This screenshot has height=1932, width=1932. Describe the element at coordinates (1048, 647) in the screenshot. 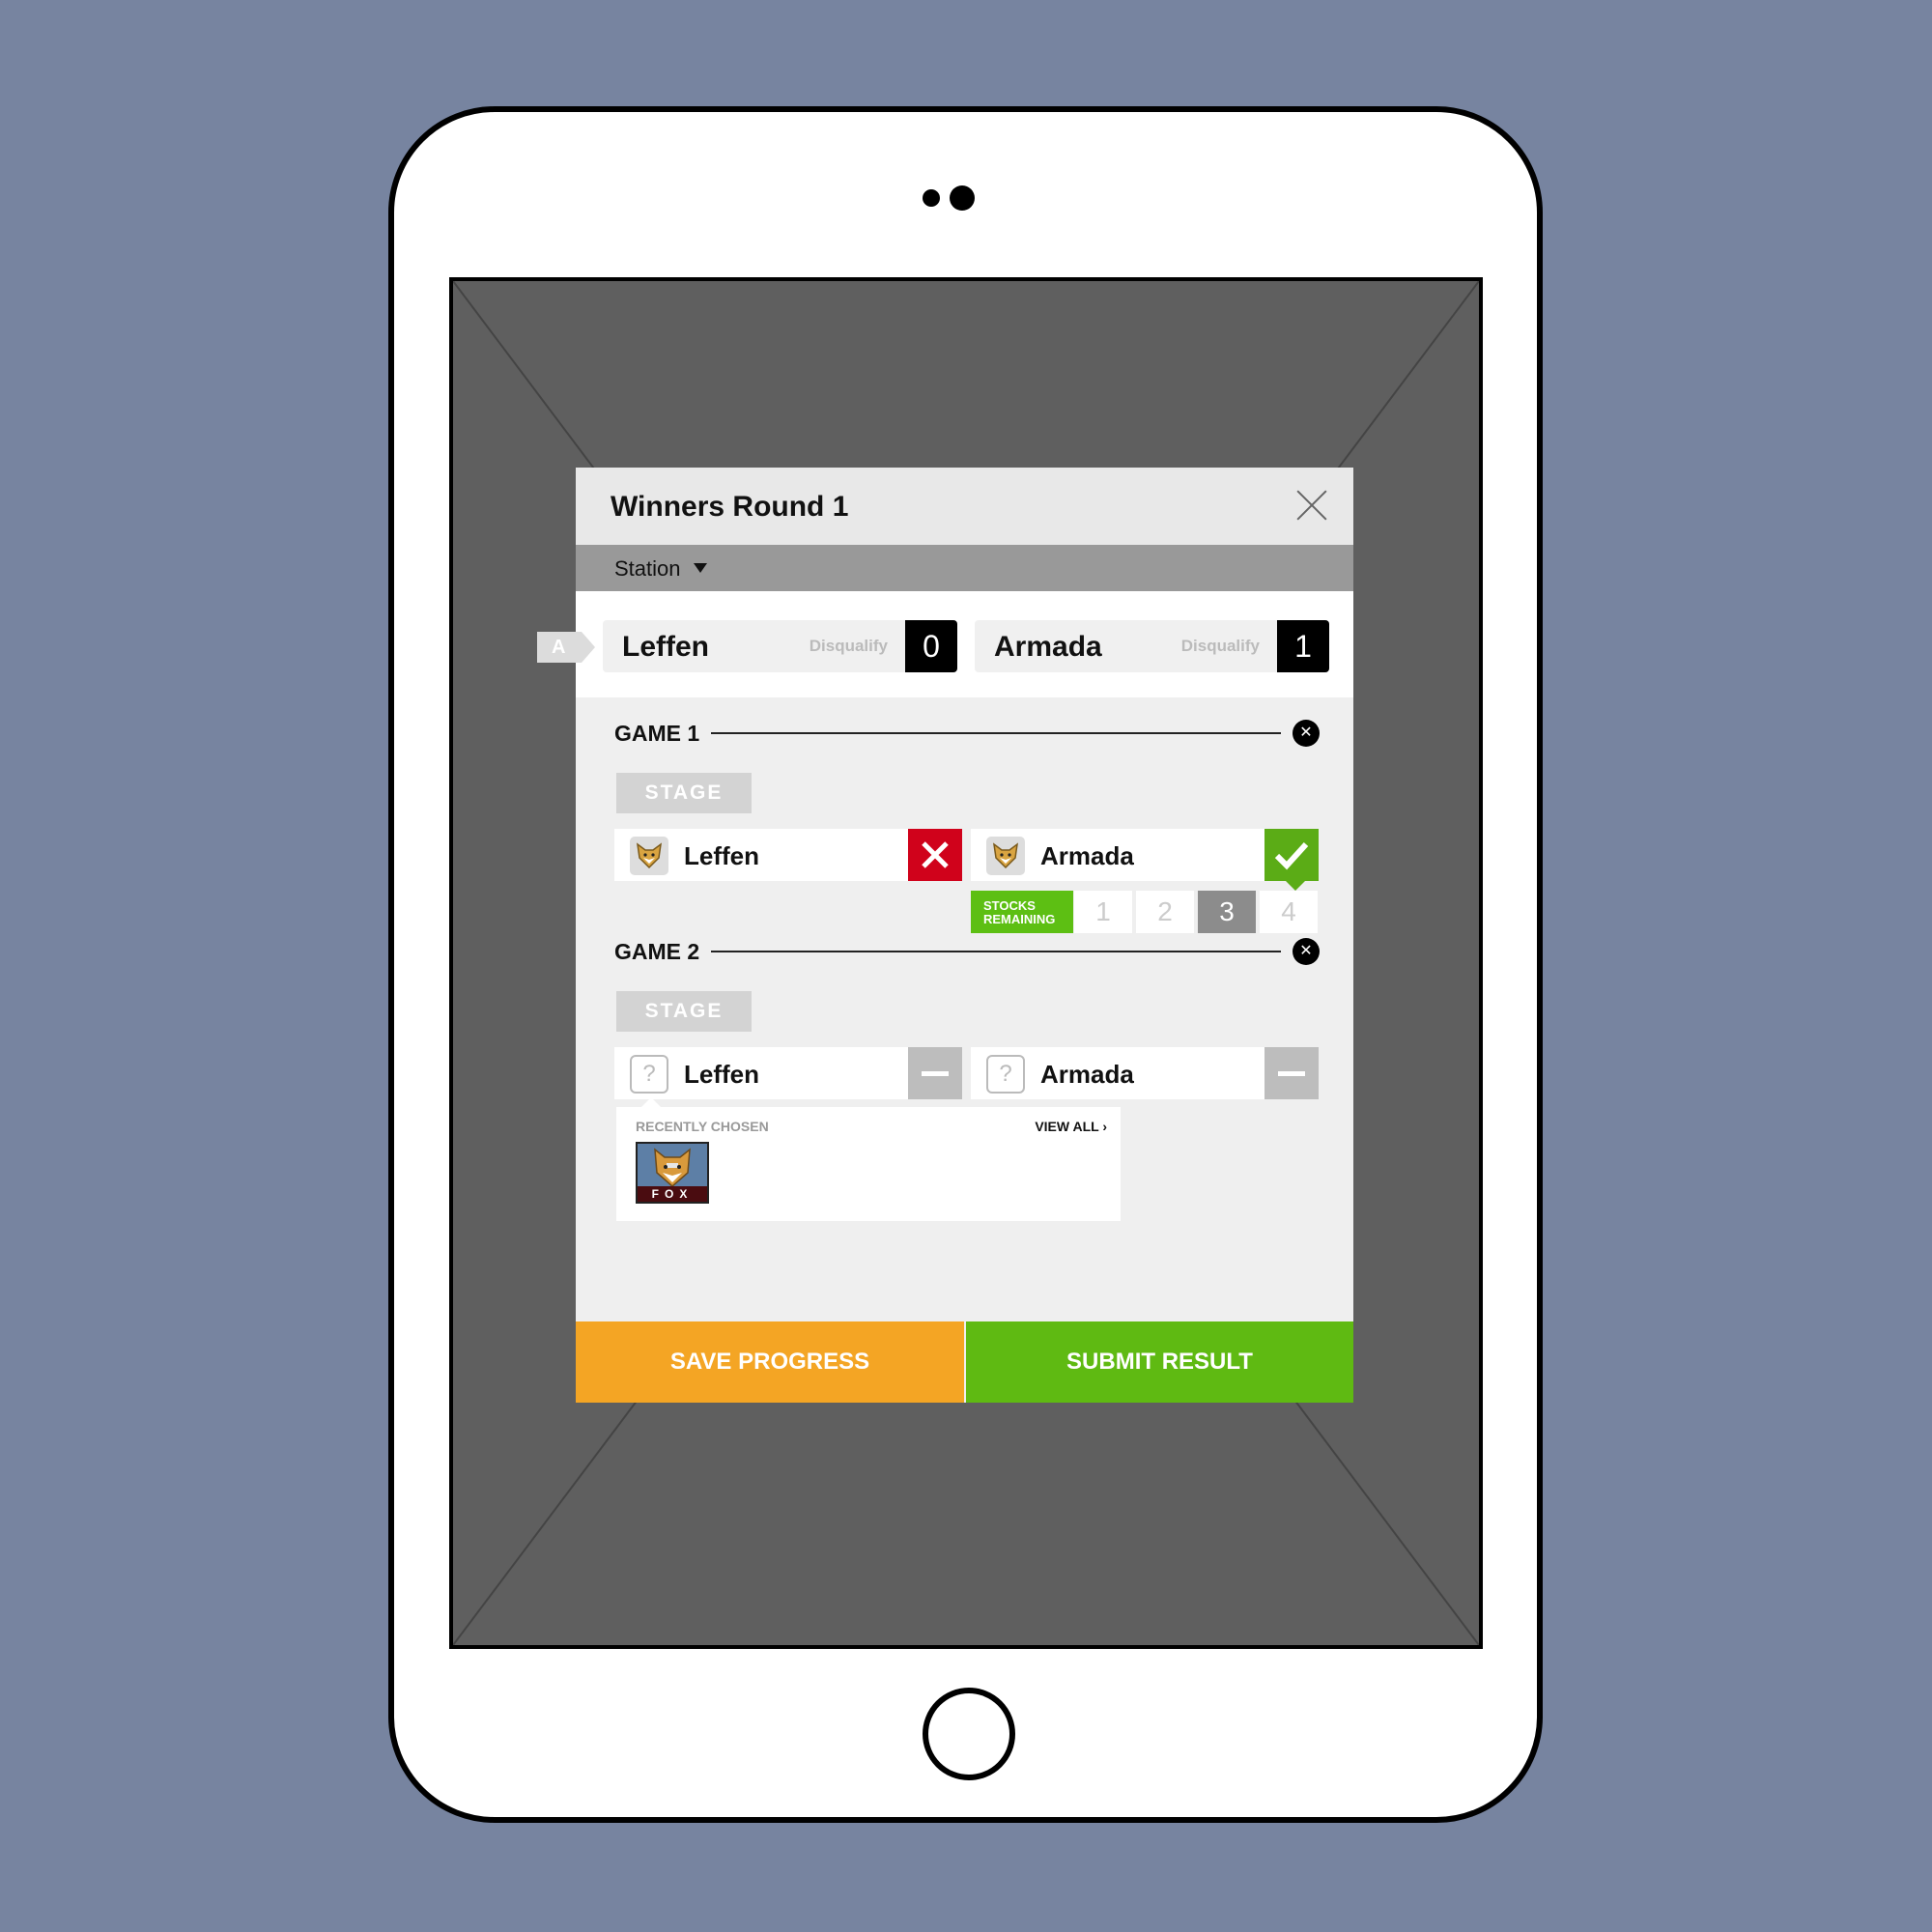

I see `player-name: Armada` at that location.